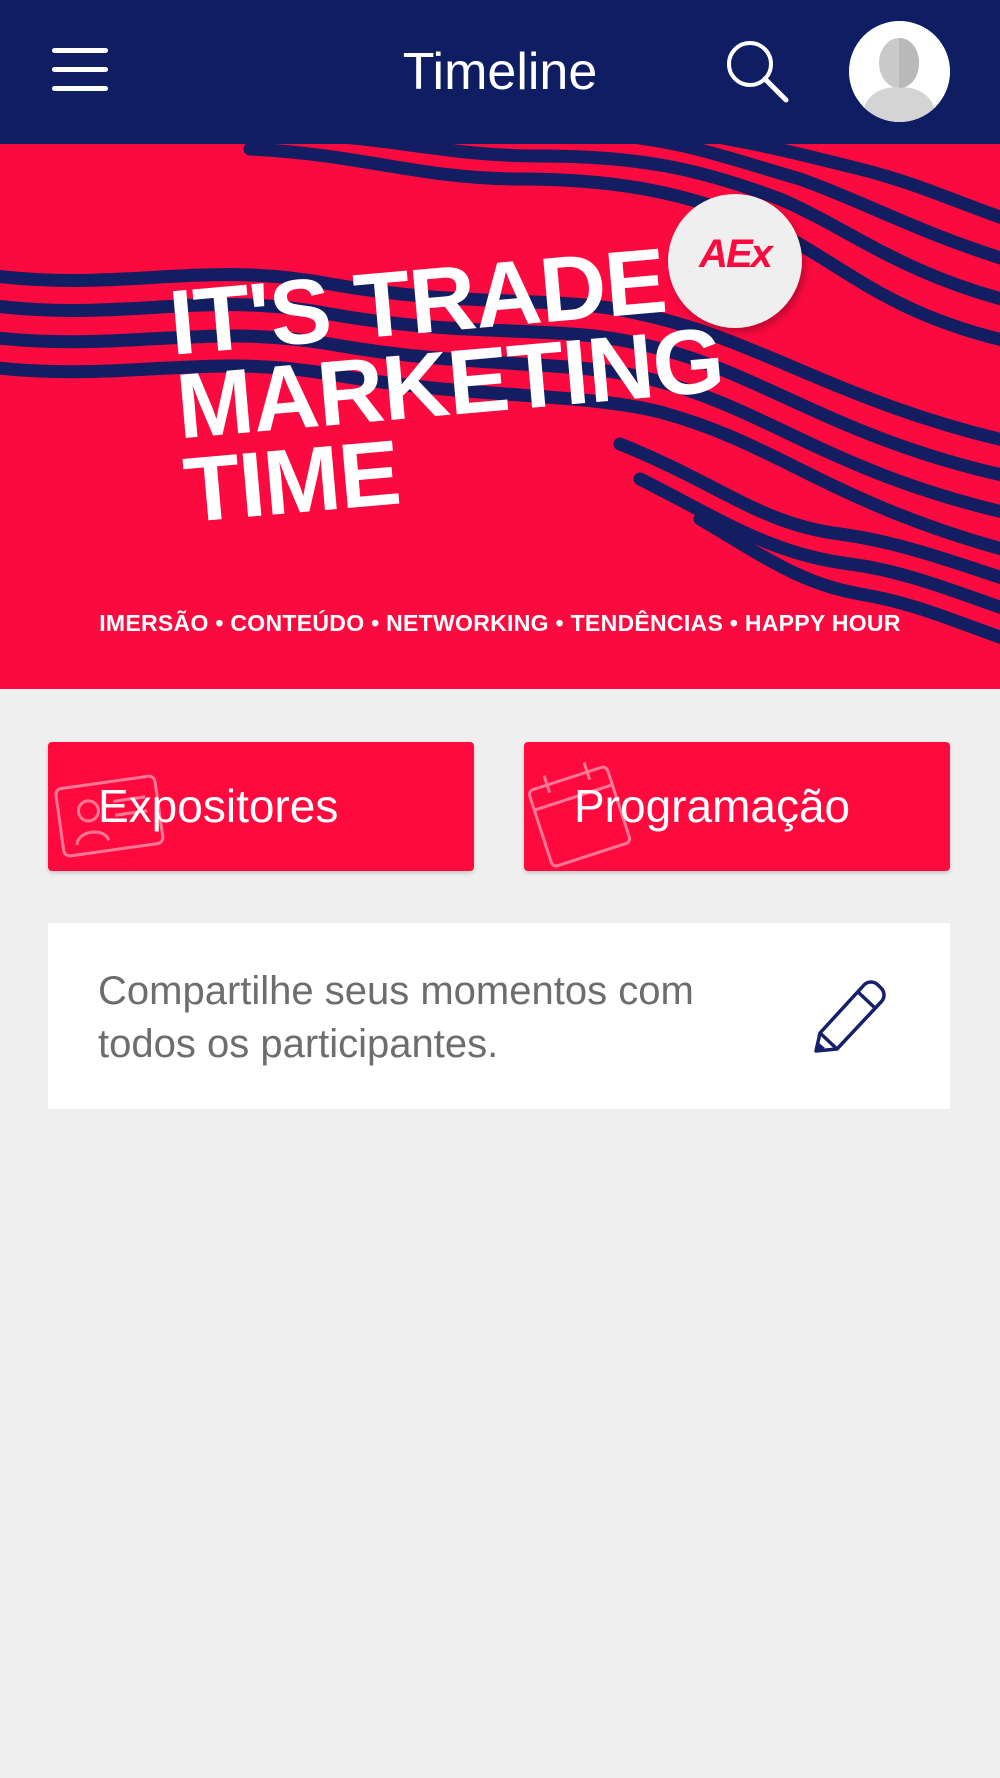 The height and width of the screenshot is (1778, 1000). Describe the element at coordinates (712, 806) in the screenshot. I see `schedule-label: Programação` at that location.